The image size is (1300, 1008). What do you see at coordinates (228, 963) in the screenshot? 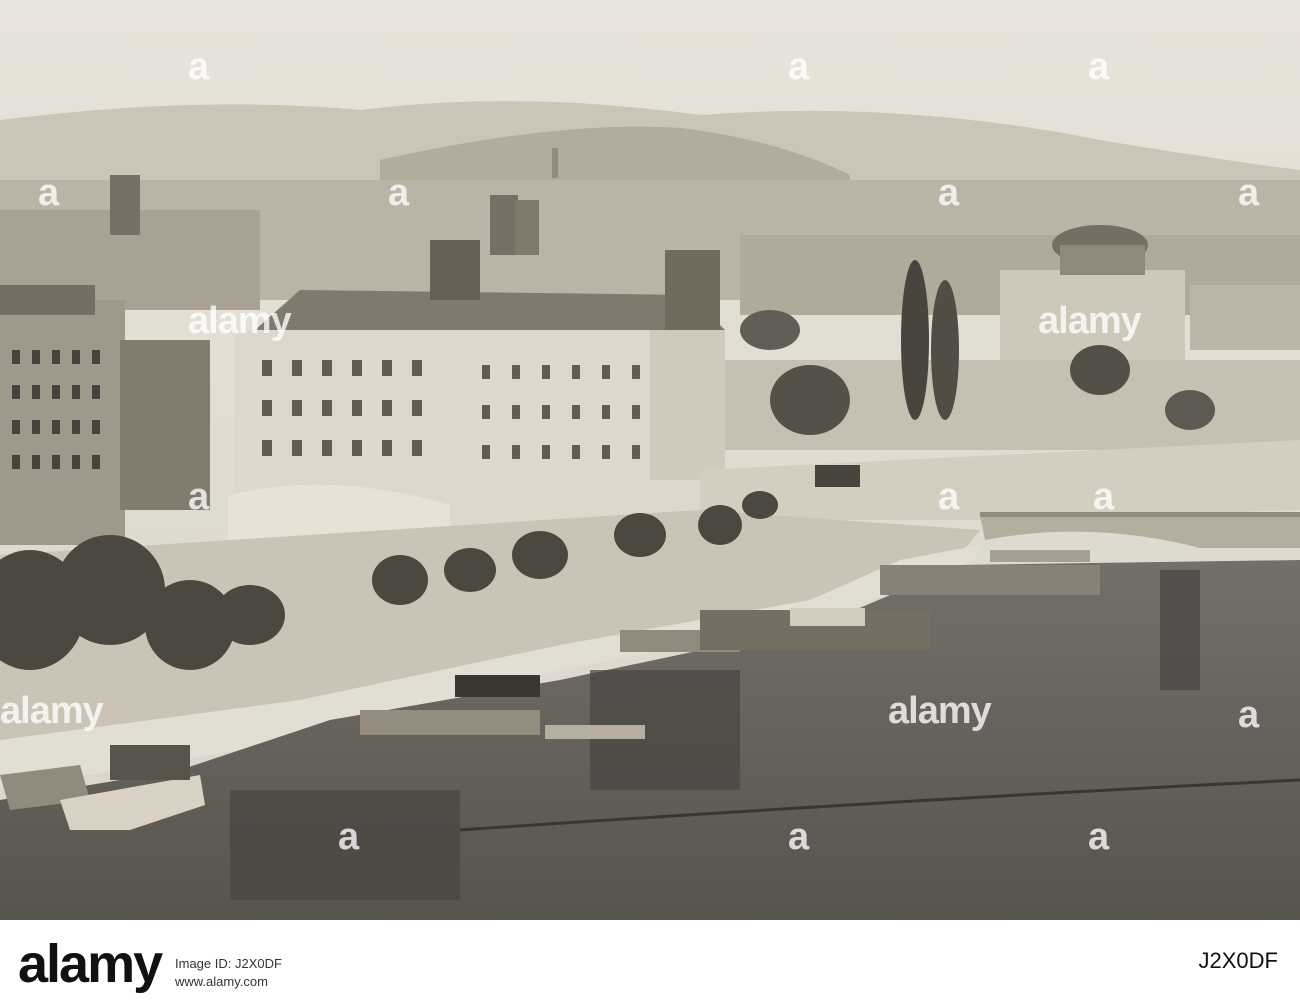
I see `image-id-label: Image ID: J2X0DF` at bounding box center [228, 963].